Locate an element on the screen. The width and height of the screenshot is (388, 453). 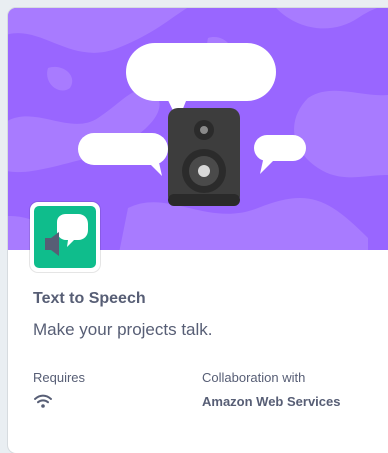
collaborator-name: Amazon Web Services is located at coordinates (271, 401).